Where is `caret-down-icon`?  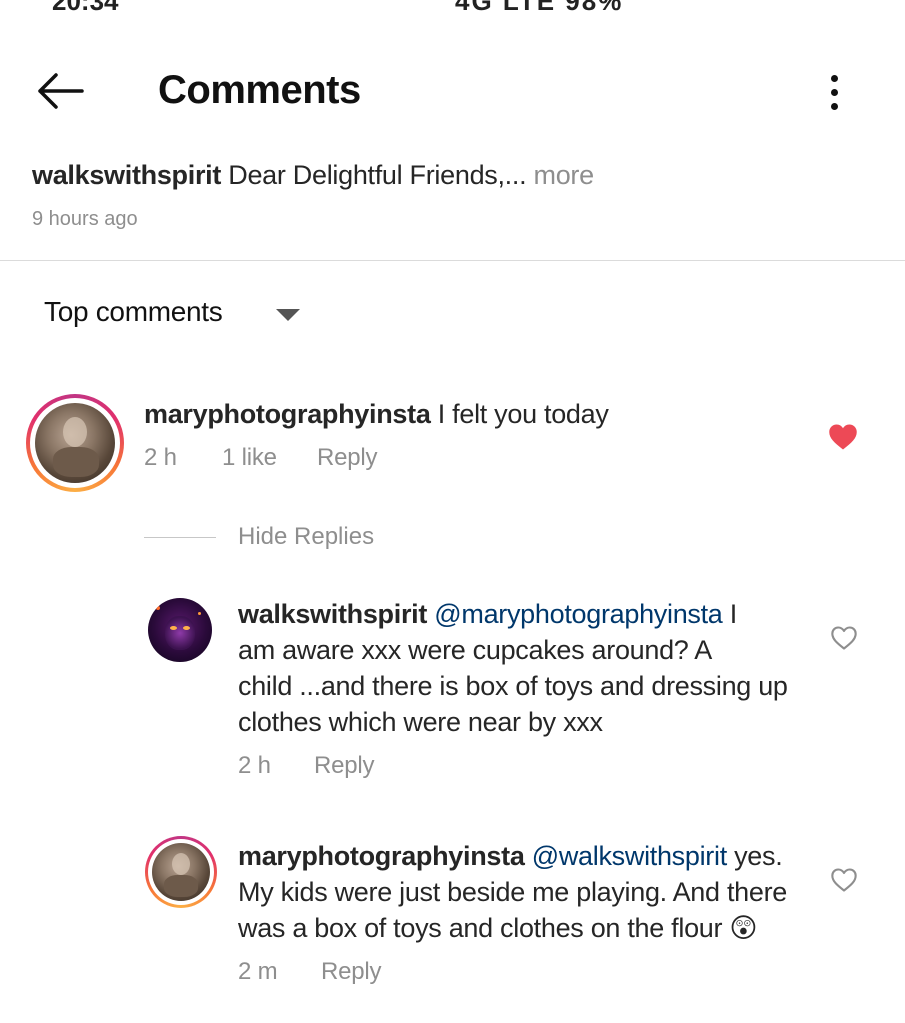
caret-down-icon is located at coordinates (288, 315).